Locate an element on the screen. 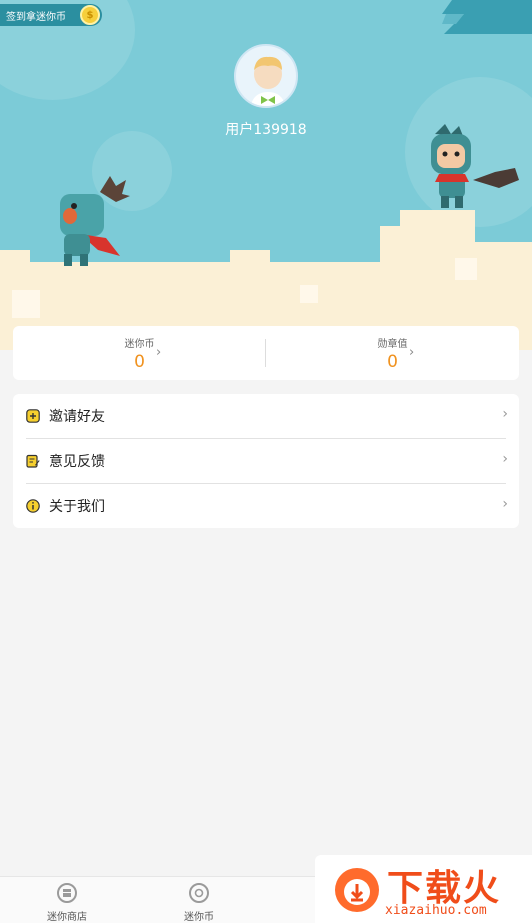 This screenshot has width=532, height=923. coin-nav-icon is located at coordinates (199, 893).